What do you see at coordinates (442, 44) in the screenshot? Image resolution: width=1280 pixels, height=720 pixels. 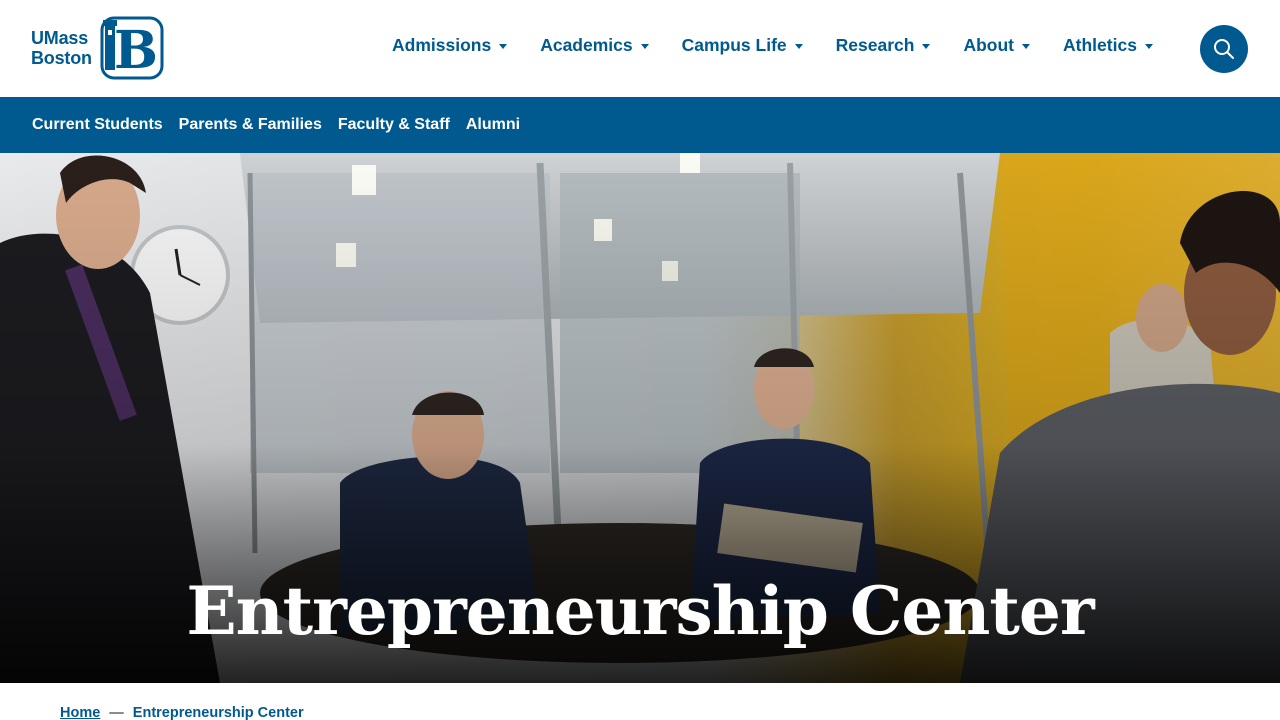 I see `nav-admissions-label: Admissions` at bounding box center [442, 44].